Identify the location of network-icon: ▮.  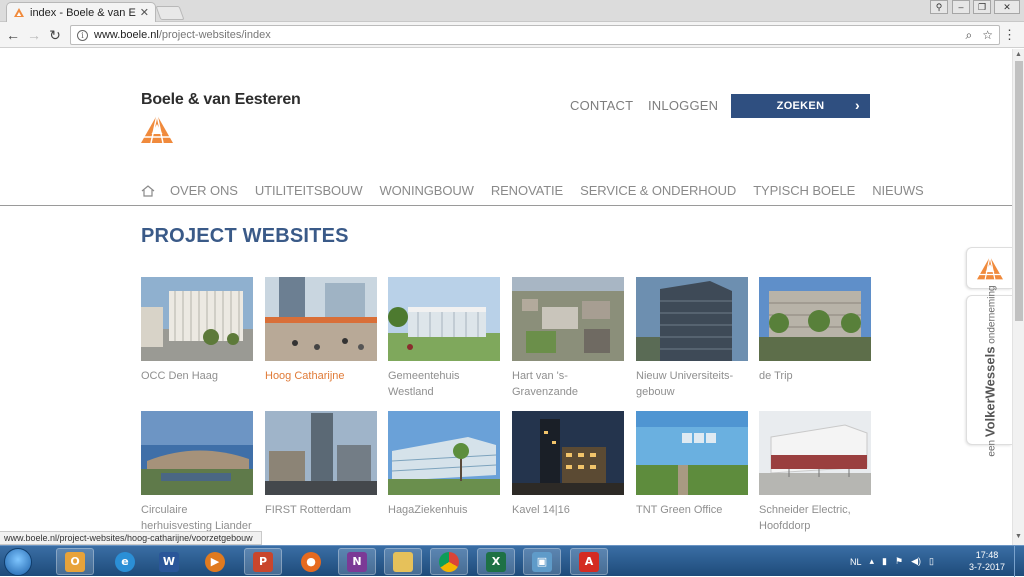
(884, 561).